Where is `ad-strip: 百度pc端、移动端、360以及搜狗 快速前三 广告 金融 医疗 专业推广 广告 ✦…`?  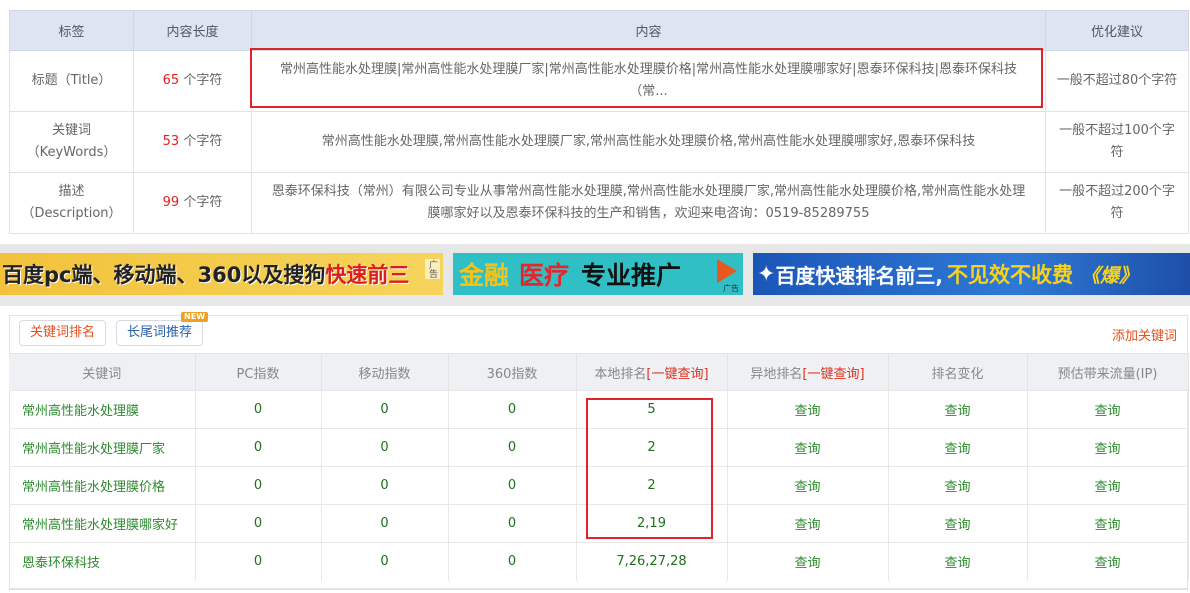
ad-strip: 百度pc端、移动端、360以及搜狗 快速前三 广告 金融 医疗 专业推广 广告 ✦… is located at coordinates (595, 275).